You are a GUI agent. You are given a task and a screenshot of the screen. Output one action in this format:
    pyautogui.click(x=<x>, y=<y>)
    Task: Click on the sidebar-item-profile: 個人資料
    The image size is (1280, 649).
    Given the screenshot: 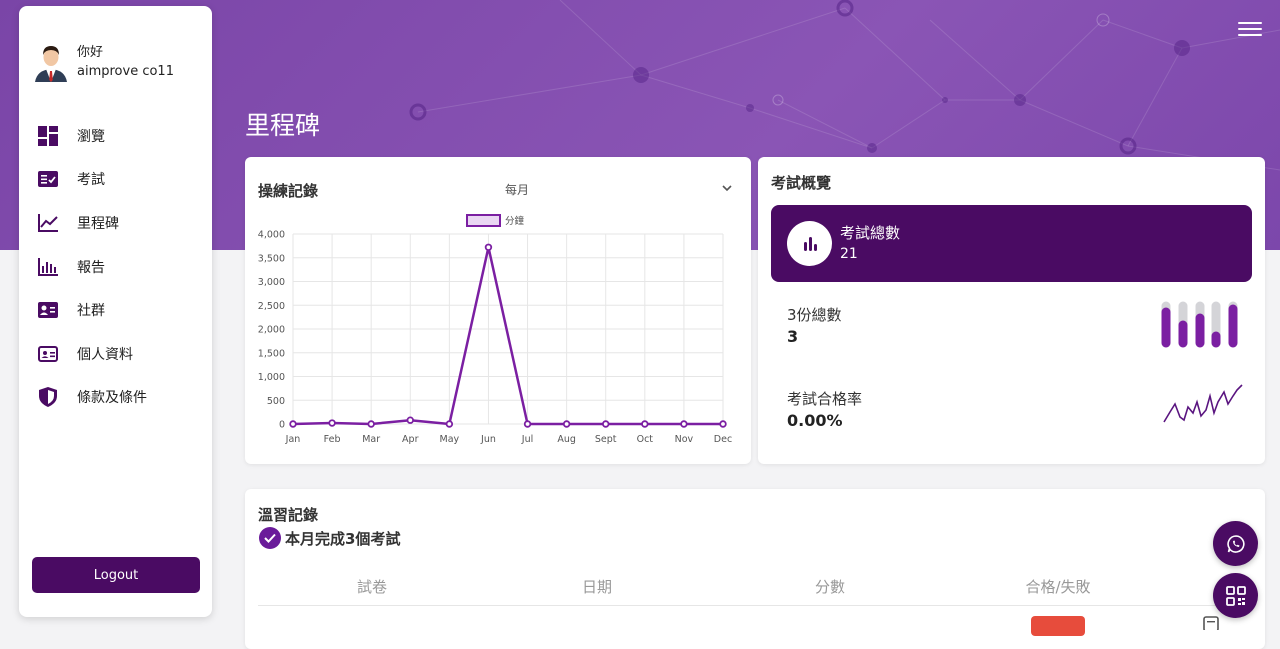 What is the action you would take?
    pyautogui.click(x=122, y=354)
    